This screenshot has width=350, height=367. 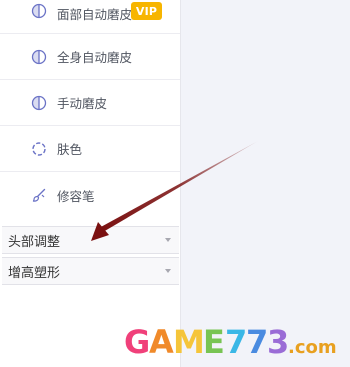 What do you see at coordinates (90, 240) in the screenshot?
I see `section-head-adjust: 头部调整` at bounding box center [90, 240].